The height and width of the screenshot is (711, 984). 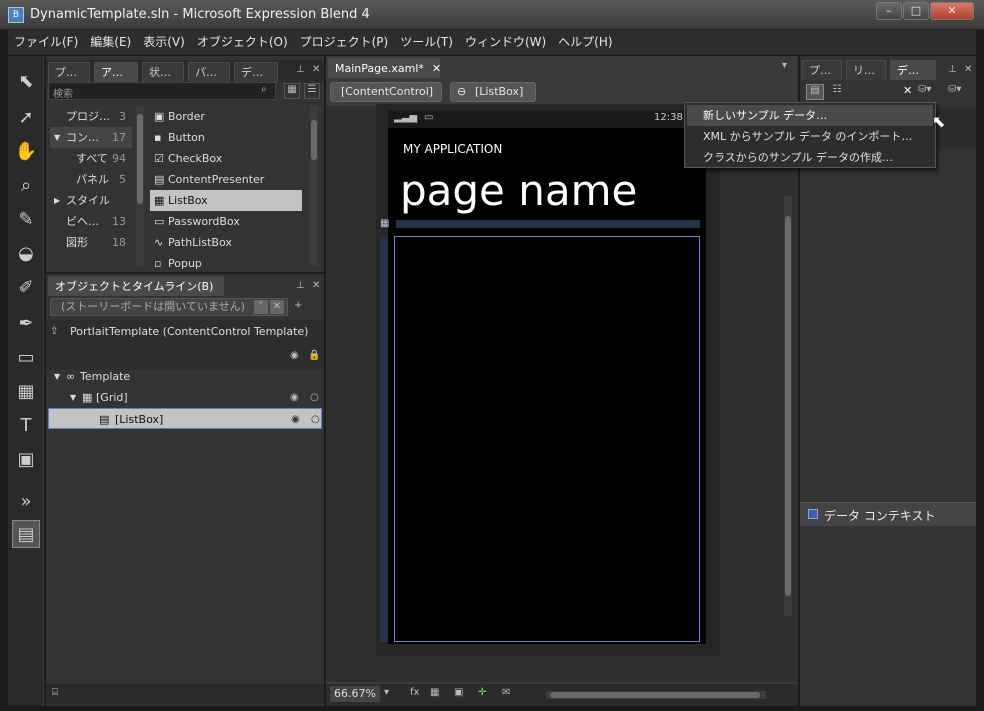 What do you see at coordinates (26, 534) in the screenshot?
I see `asset-tool-icon: ▤` at bounding box center [26, 534].